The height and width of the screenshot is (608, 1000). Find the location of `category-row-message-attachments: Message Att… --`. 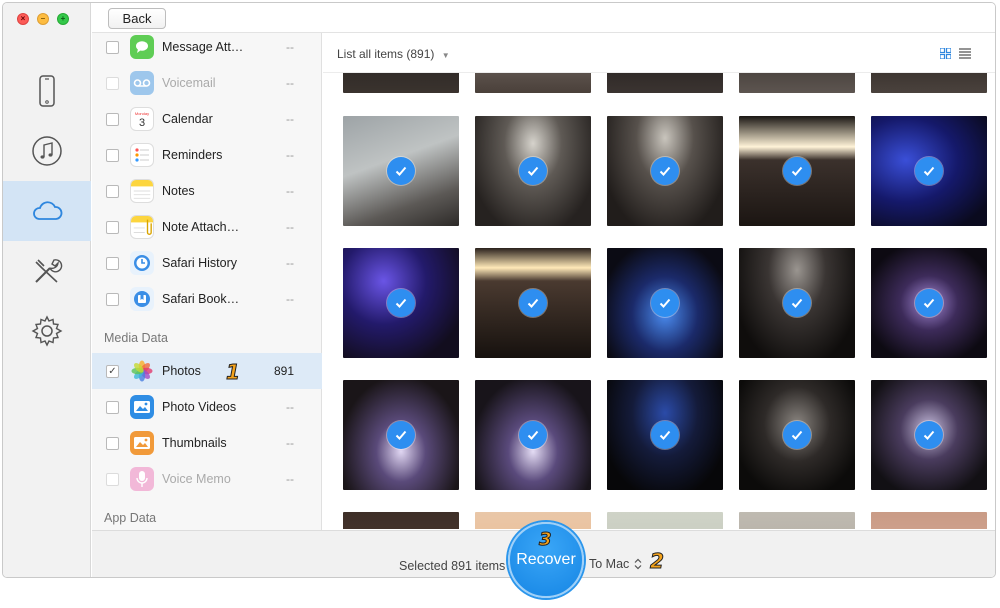

category-row-message-attachments: Message Att… -- is located at coordinates (207, 47).